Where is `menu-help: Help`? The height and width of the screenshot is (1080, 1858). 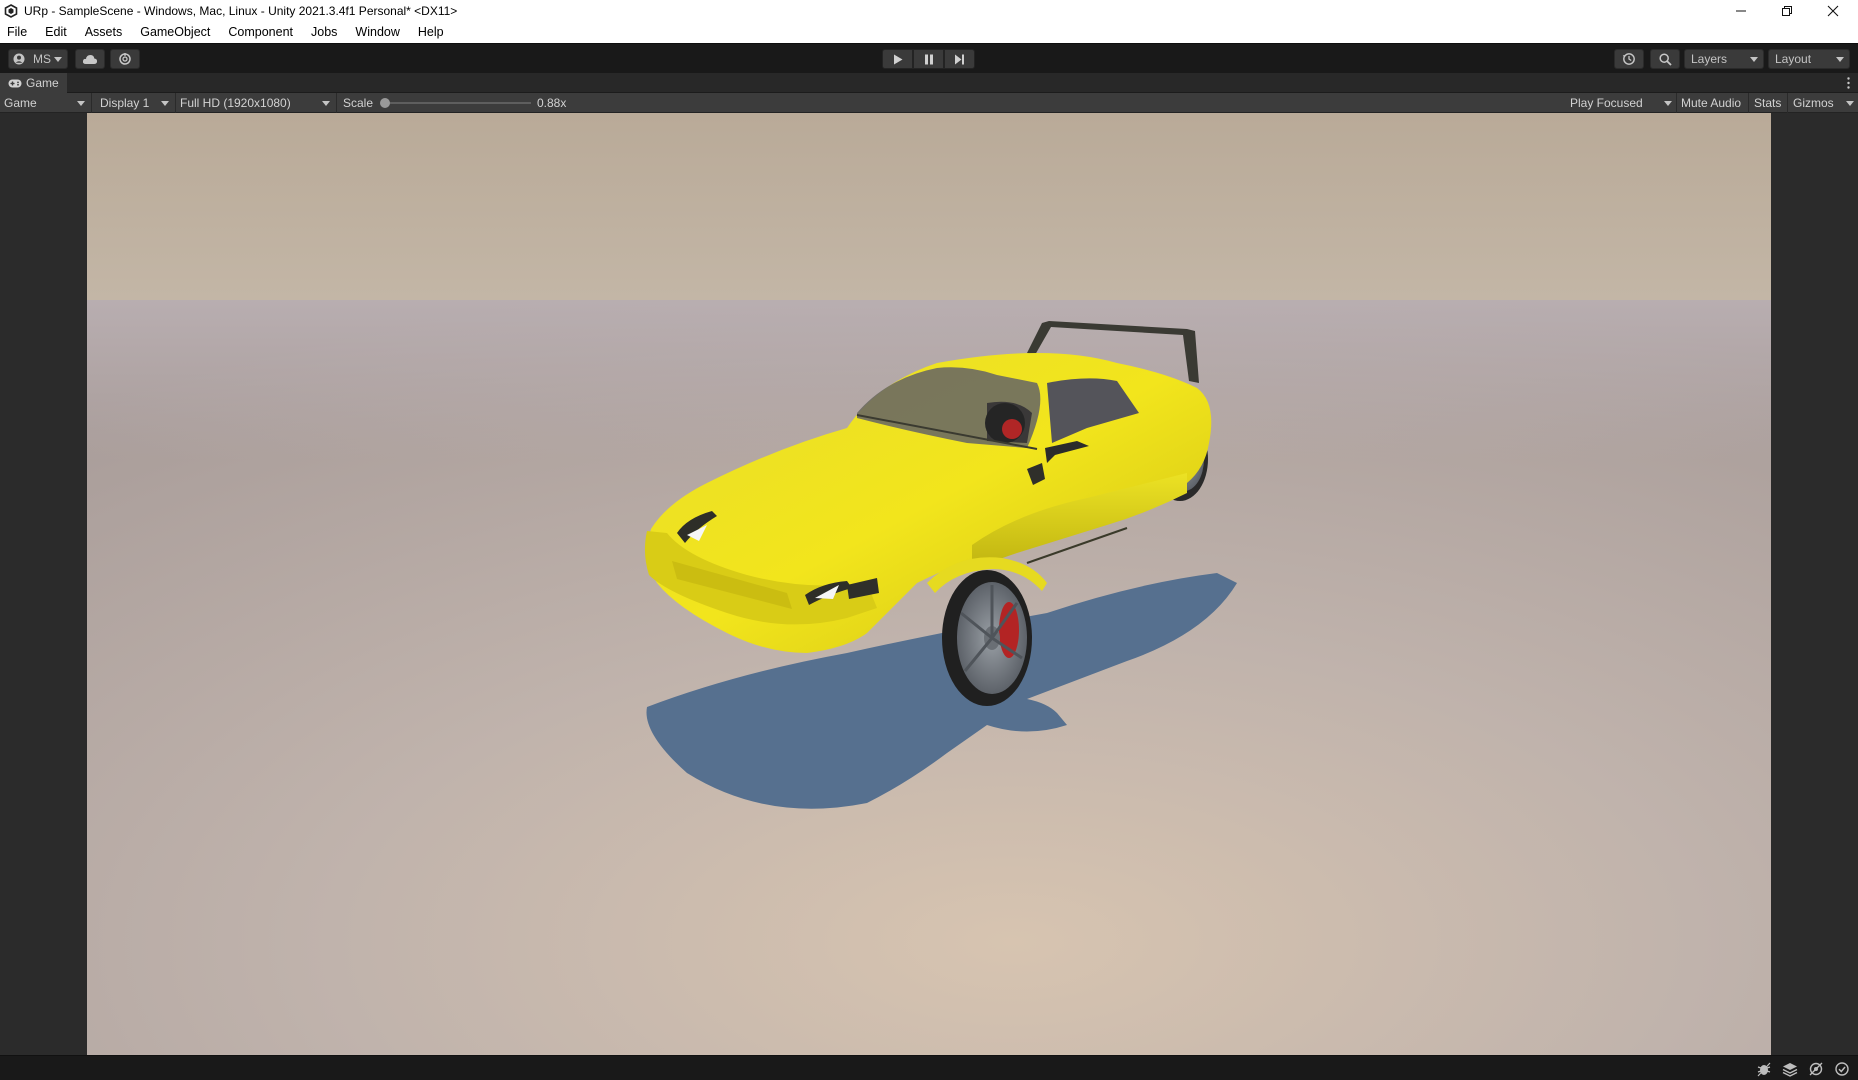 menu-help: Help is located at coordinates (431, 32).